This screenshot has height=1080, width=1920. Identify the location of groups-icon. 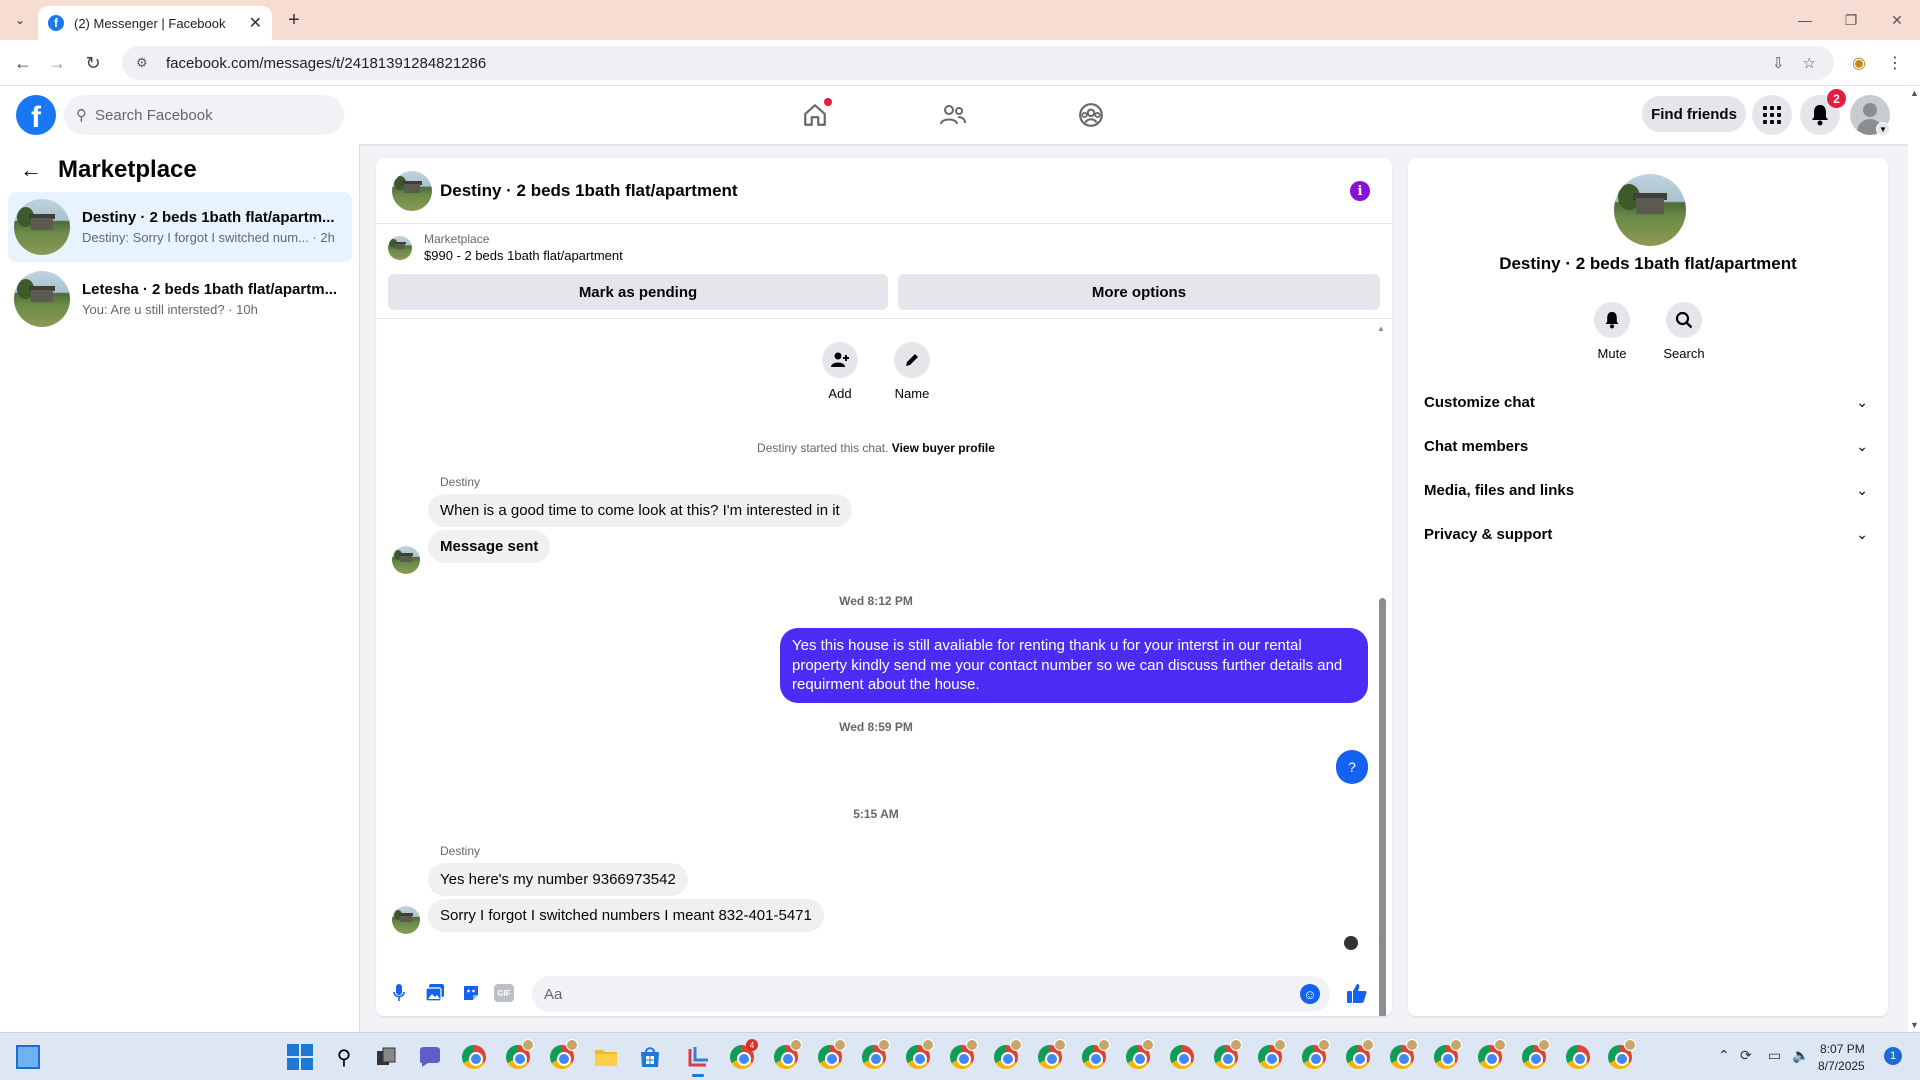
(1091, 115).